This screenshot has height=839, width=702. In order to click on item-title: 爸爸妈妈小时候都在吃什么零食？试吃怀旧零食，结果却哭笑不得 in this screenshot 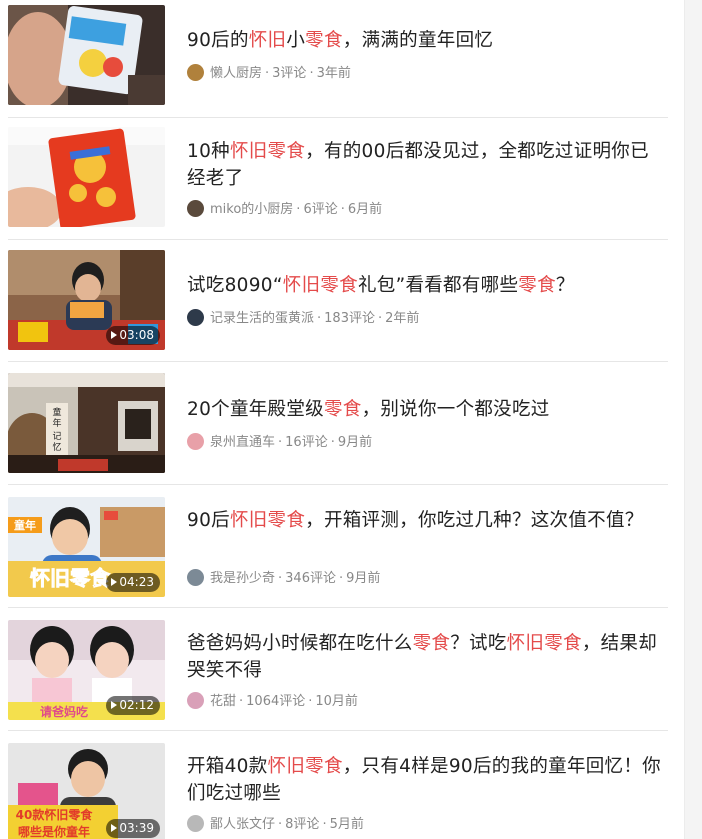, I will do `click(427, 657)`.